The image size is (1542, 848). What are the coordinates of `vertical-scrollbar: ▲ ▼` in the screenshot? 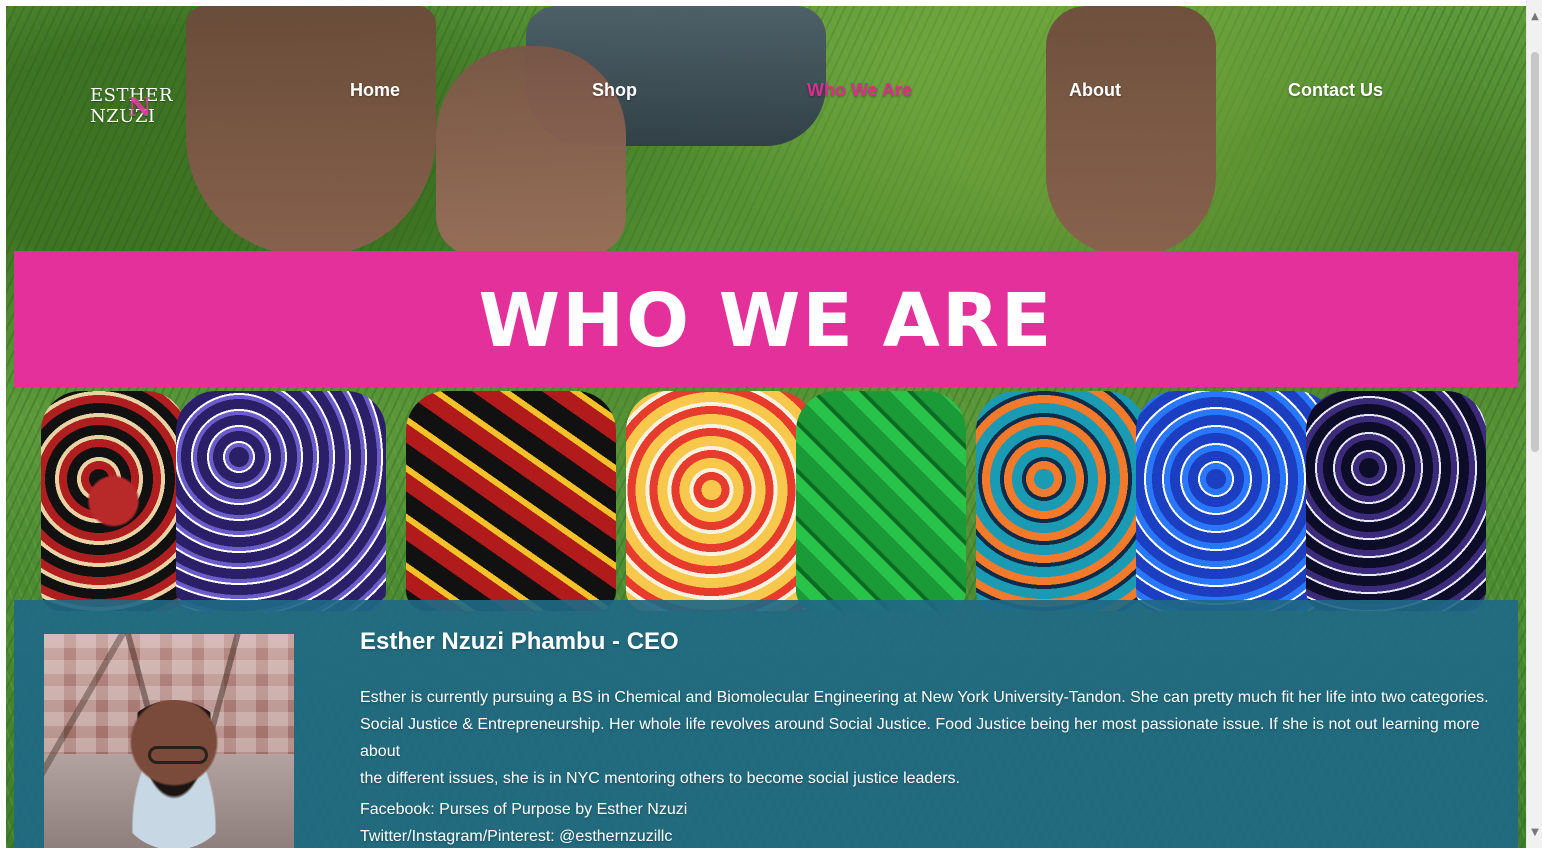 It's located at (1534, 424).